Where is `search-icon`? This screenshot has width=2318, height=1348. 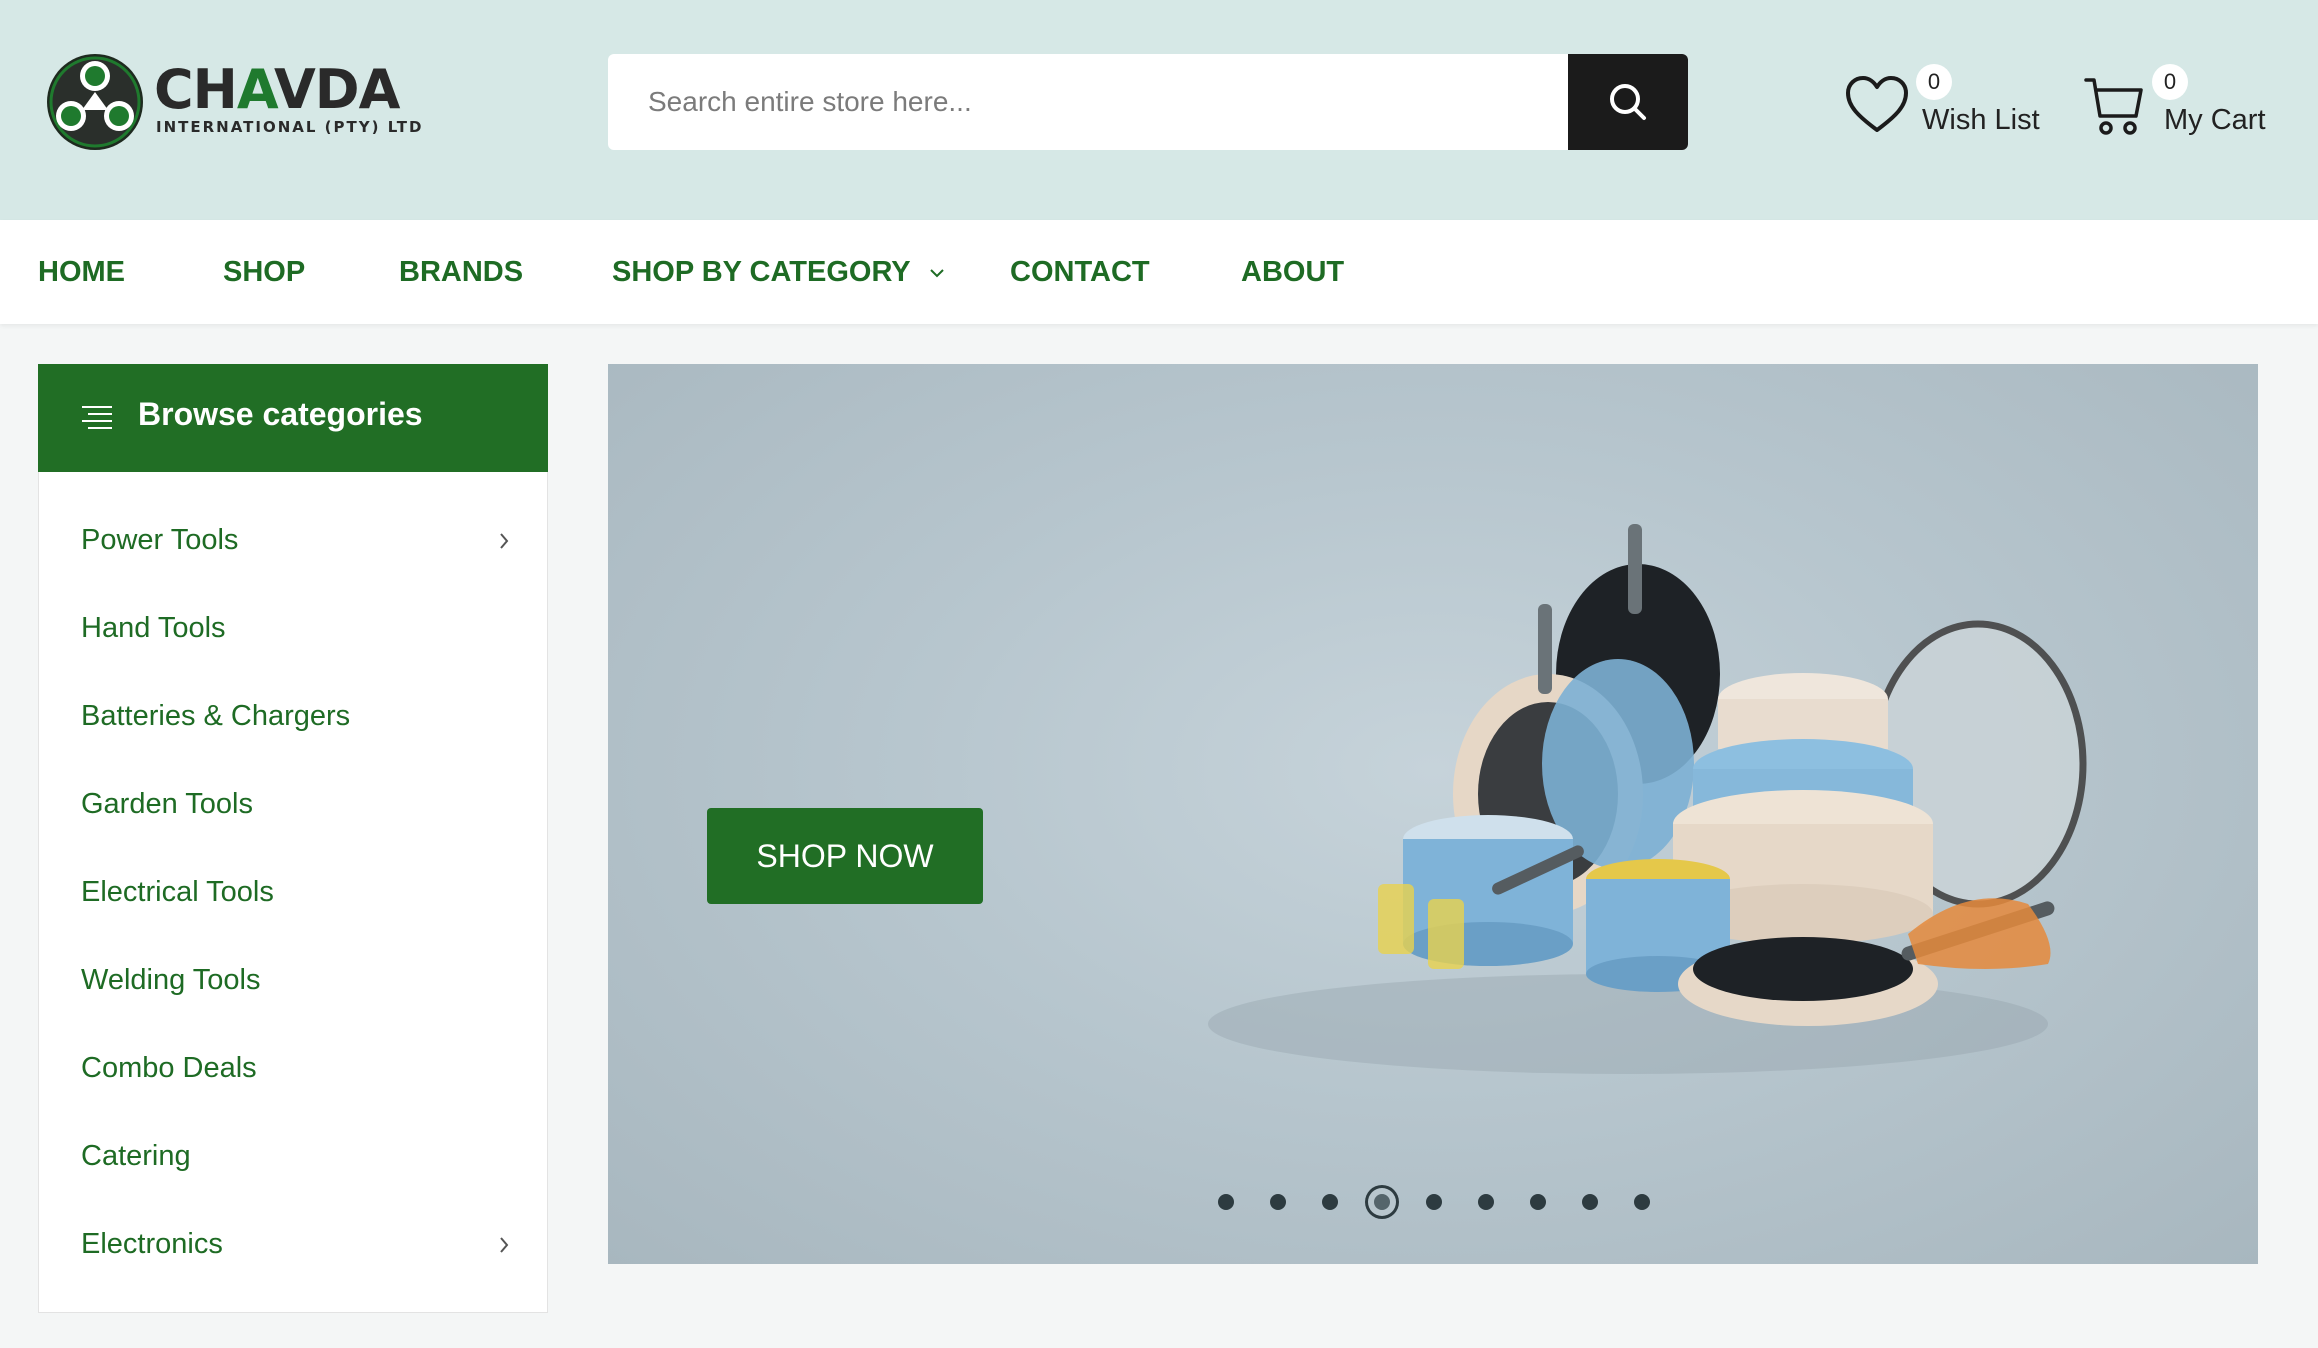
search-icon is located at coordinates (1628, 102).